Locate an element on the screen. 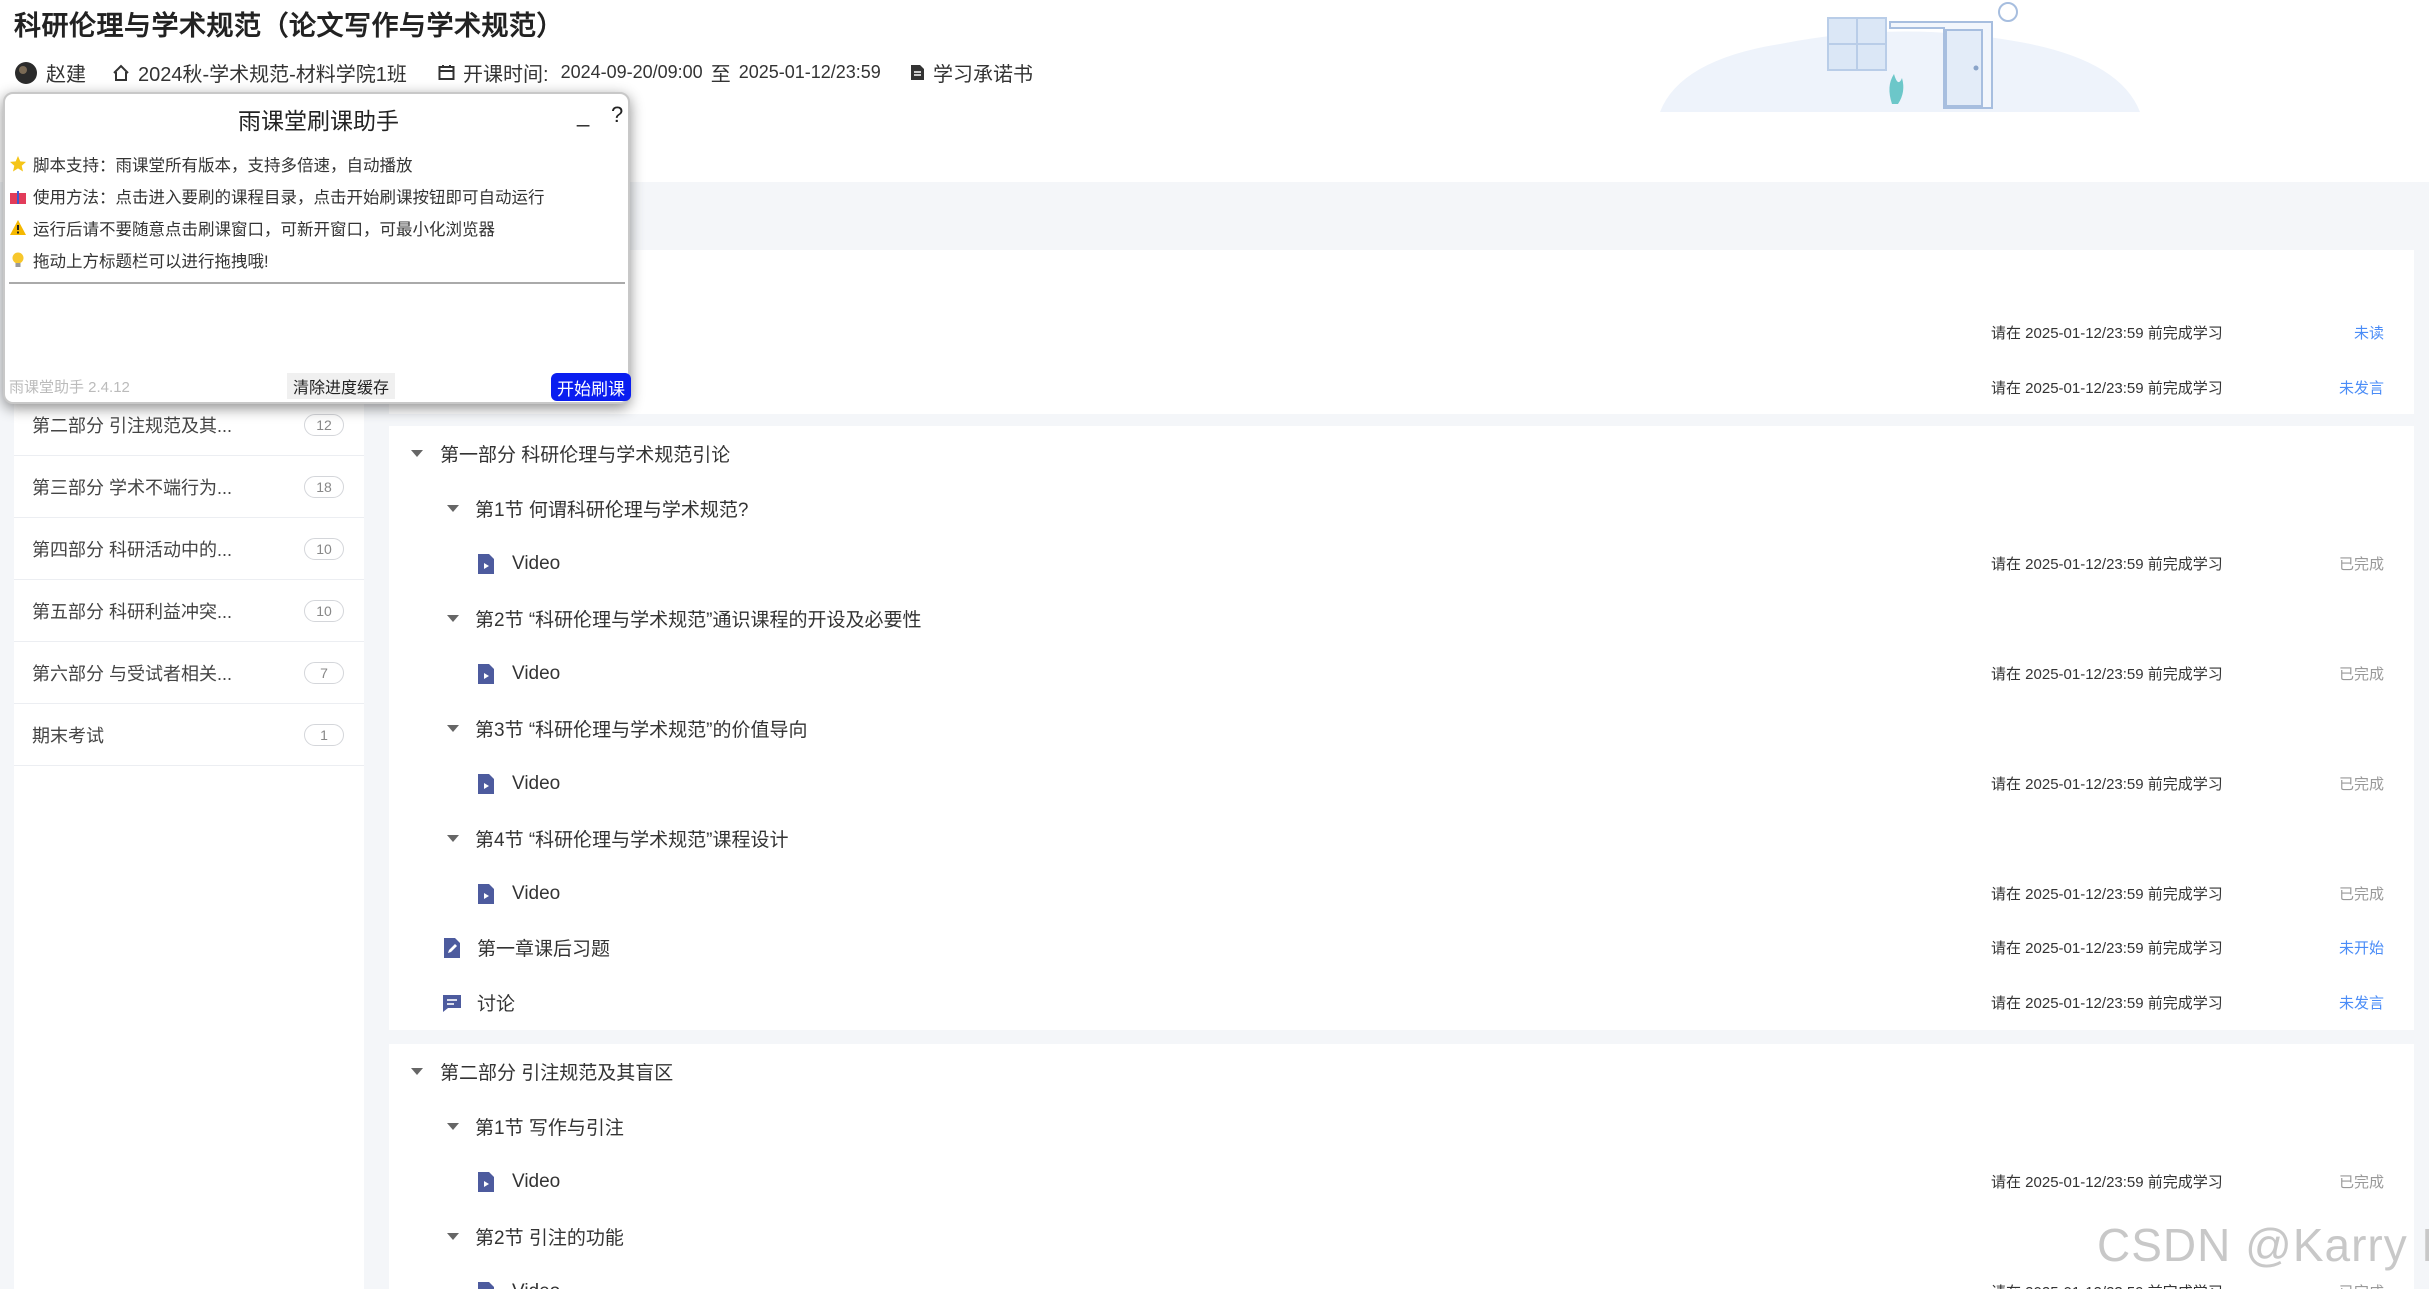 This screenshot has width=2429, height=1289. section-title: 第2节 引注的功能 is located at coordinates (549, 1238).